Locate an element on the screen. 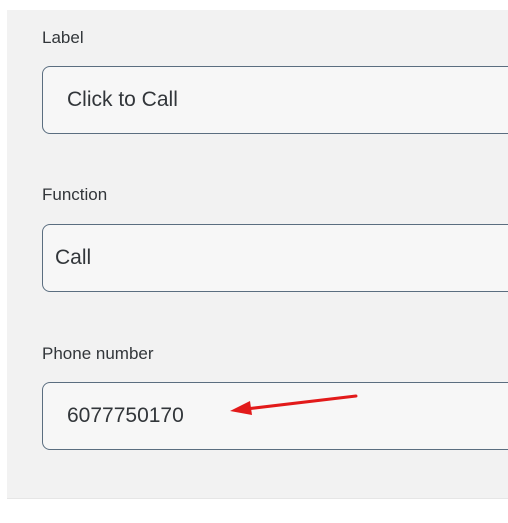 This screenshot has height=523, width=508. phone-number-input-value: 6077750170 is located at coordinates (125, 415).